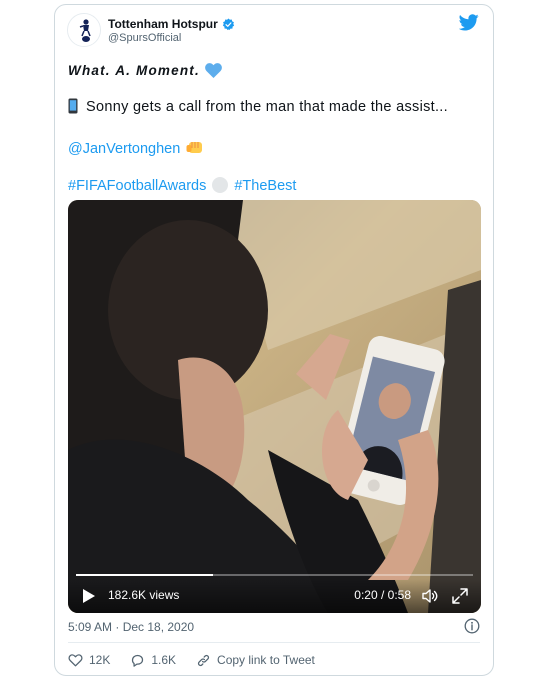 This screenshot has width=549, height=685. What do you see at coordinates (194, 147) in the screenshot?
I see `fist-bump-icon` at bounding box center [194, 147].